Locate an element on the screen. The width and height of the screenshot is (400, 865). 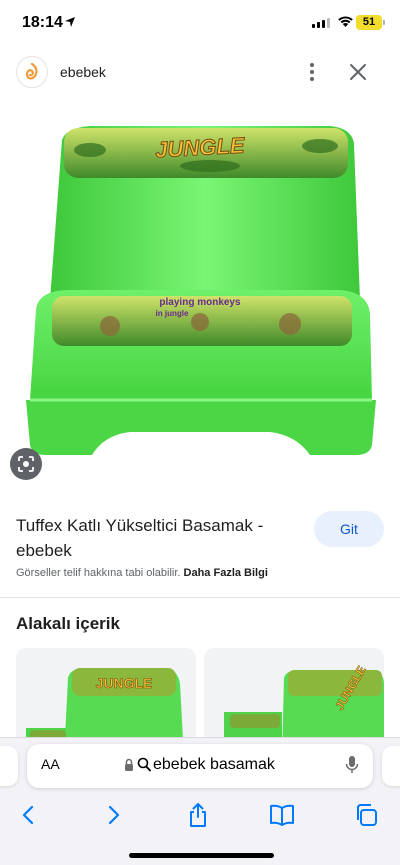
safari-address-bar: AA ebebek basamak is located at coordinates (200, 765).